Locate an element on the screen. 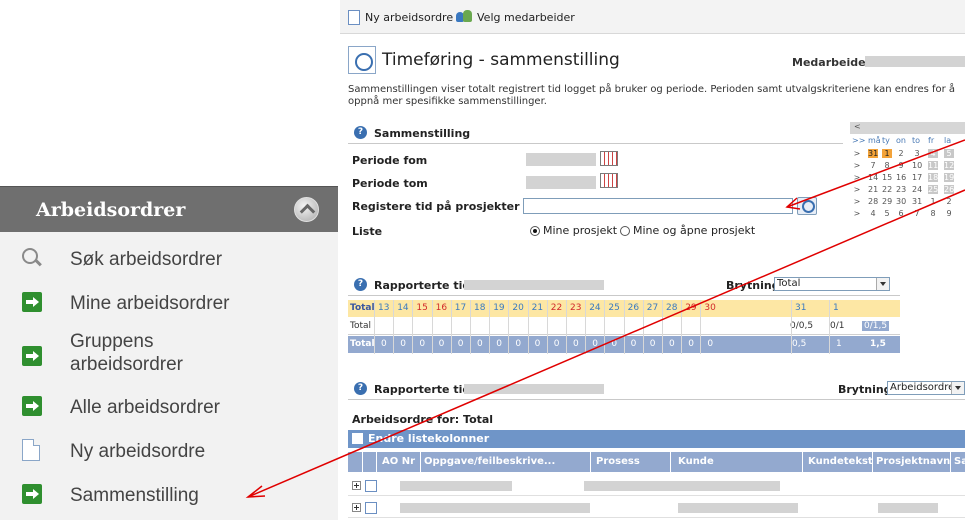 This screenshot has width=965, height=520. weekday: ty is located at coordinates (886, 140).